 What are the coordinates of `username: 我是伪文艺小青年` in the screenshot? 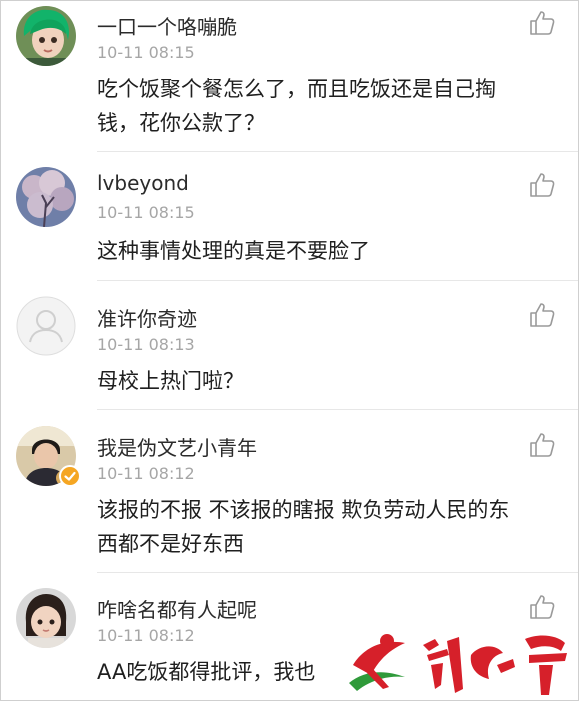 It's located at (177, 446).